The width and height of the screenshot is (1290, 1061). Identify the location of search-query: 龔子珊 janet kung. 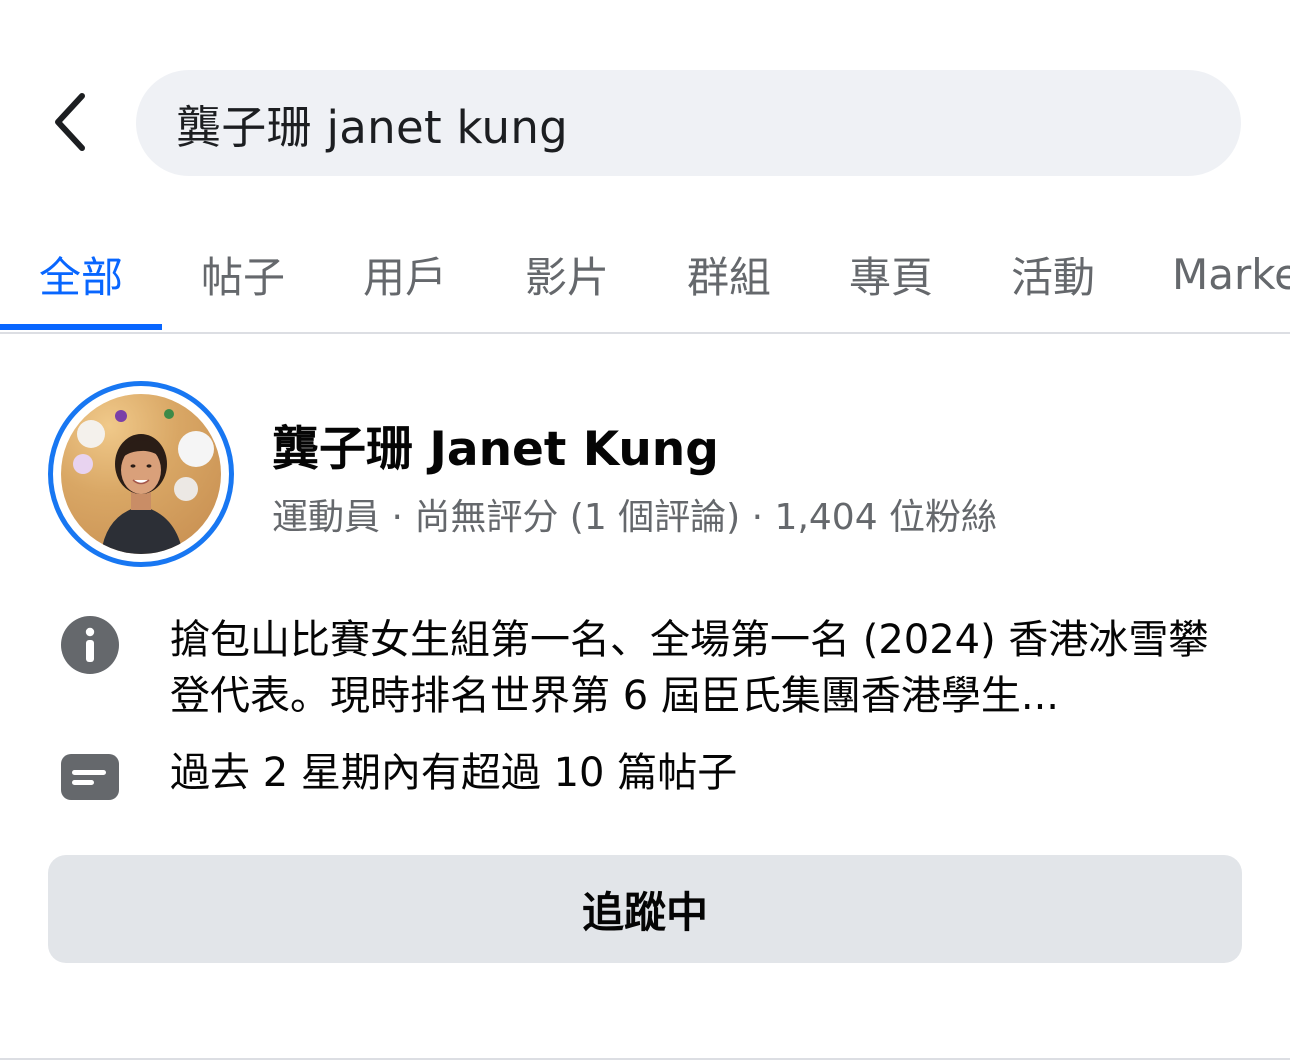
(372, 127).